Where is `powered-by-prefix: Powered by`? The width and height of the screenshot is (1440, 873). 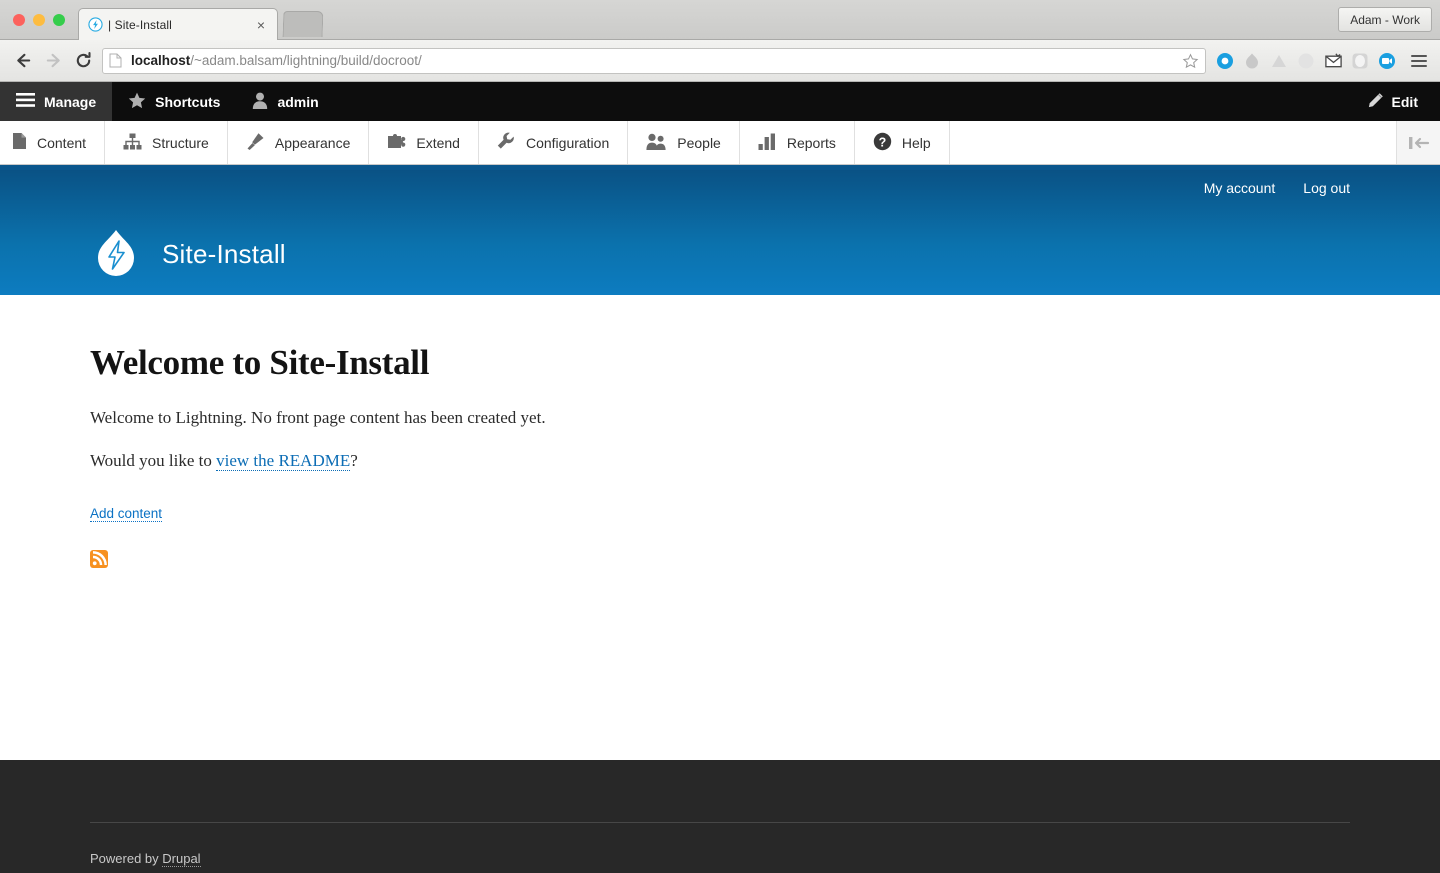
powered-by-prefix: Powered by is located at coordinates (126, 858).